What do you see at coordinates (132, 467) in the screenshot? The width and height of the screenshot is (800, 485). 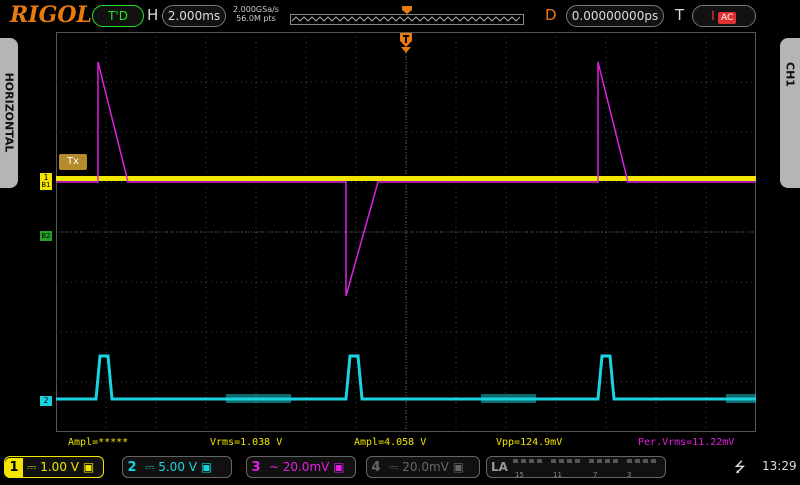 I see `ch2-number: 2` at bounding box center [132, 467].